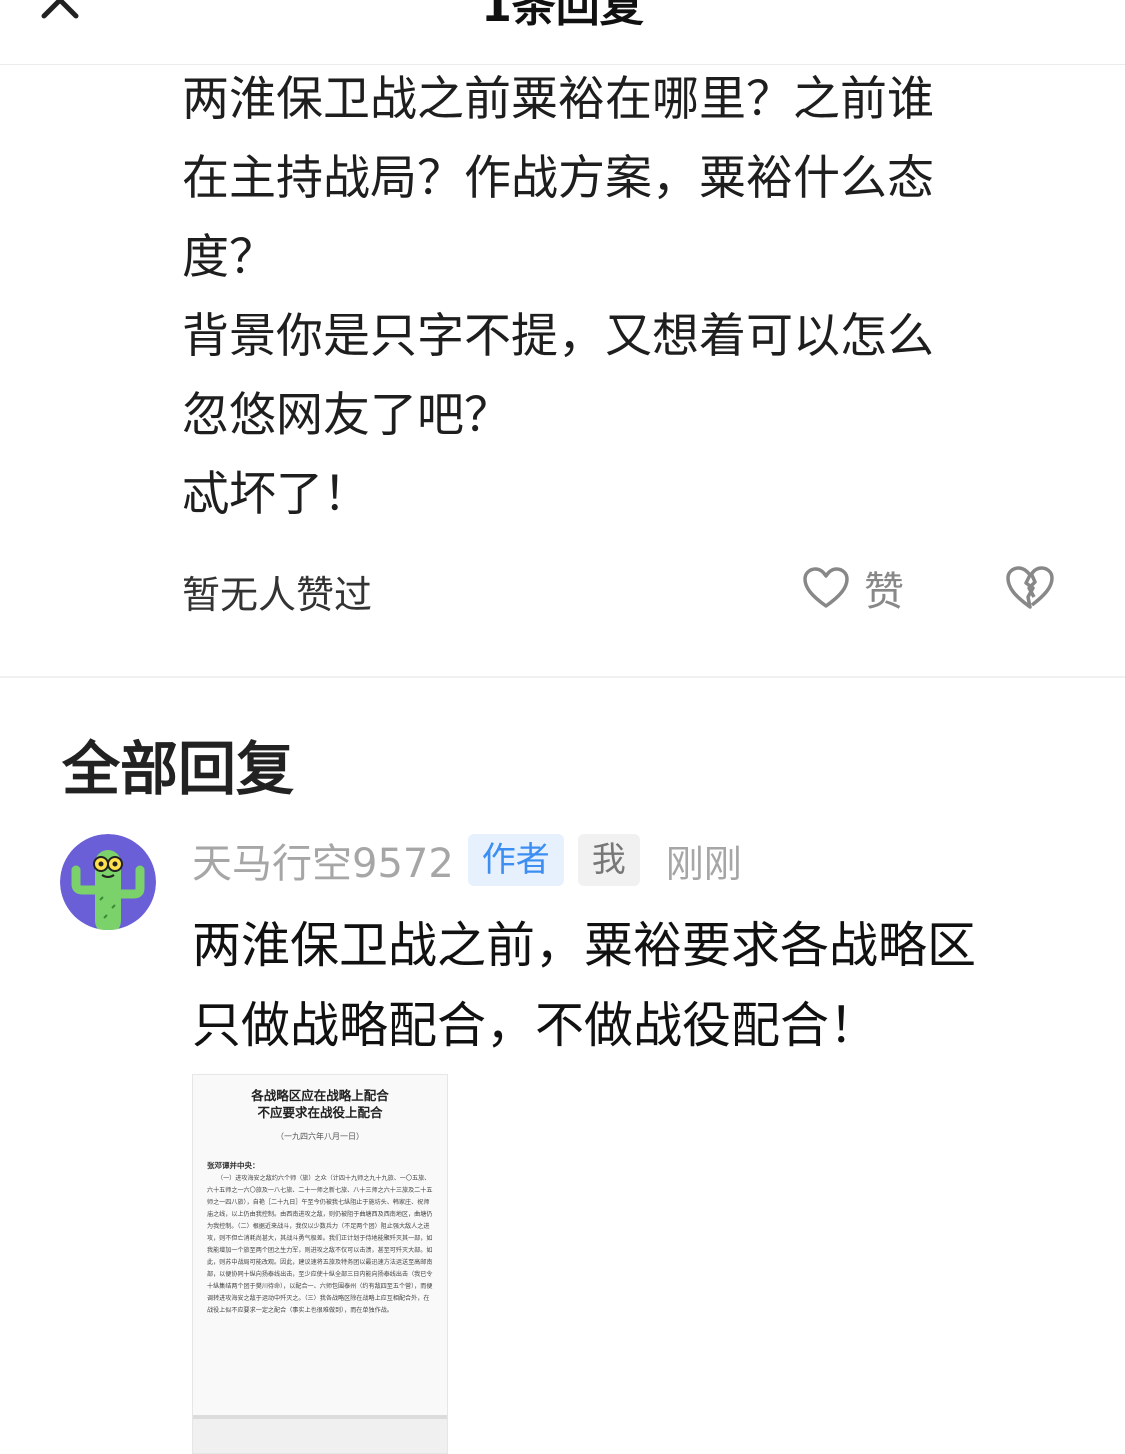 This screenshot has width=1125, height=1454. What do you see at coordinates (853, 588) in the screenshot?
I see `like-button: 赞` at bounding box center [853, 588].